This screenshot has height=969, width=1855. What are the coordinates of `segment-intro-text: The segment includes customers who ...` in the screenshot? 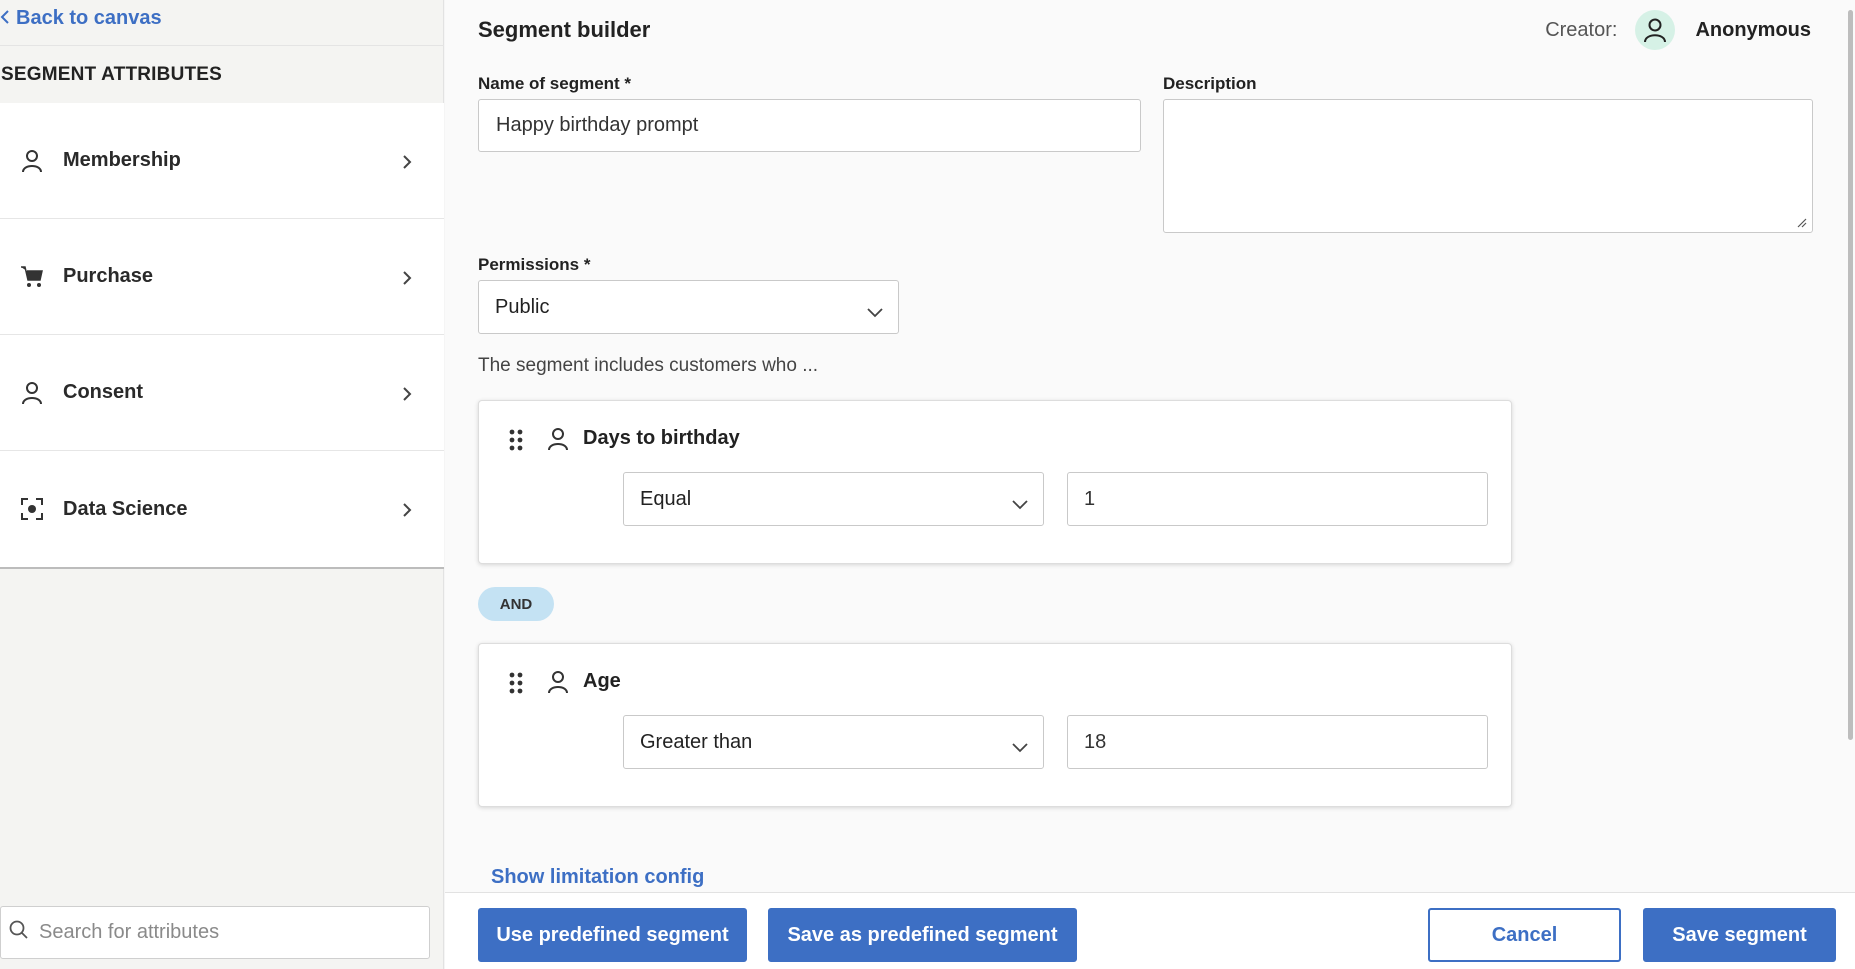 It's located at (648, 365).